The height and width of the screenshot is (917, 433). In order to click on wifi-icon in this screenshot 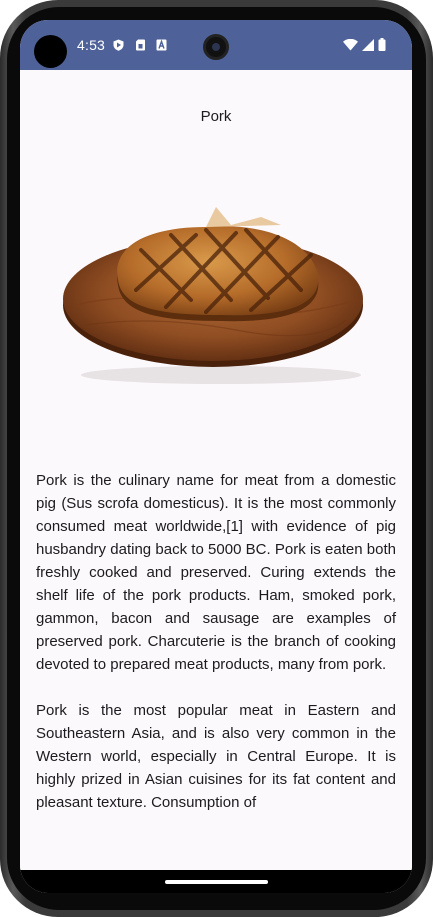, I will do `click(350, 44)`.